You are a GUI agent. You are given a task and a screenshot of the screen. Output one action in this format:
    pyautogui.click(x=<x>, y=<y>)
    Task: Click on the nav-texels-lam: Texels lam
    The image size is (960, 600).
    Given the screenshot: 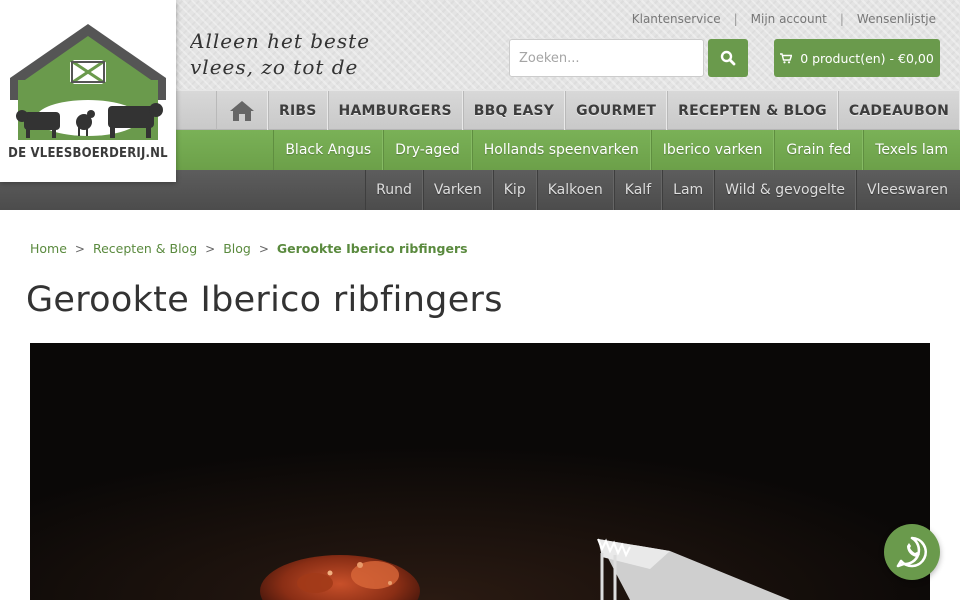 What is the action you would take?
    pyautogui.click(x=911, y=150)
    